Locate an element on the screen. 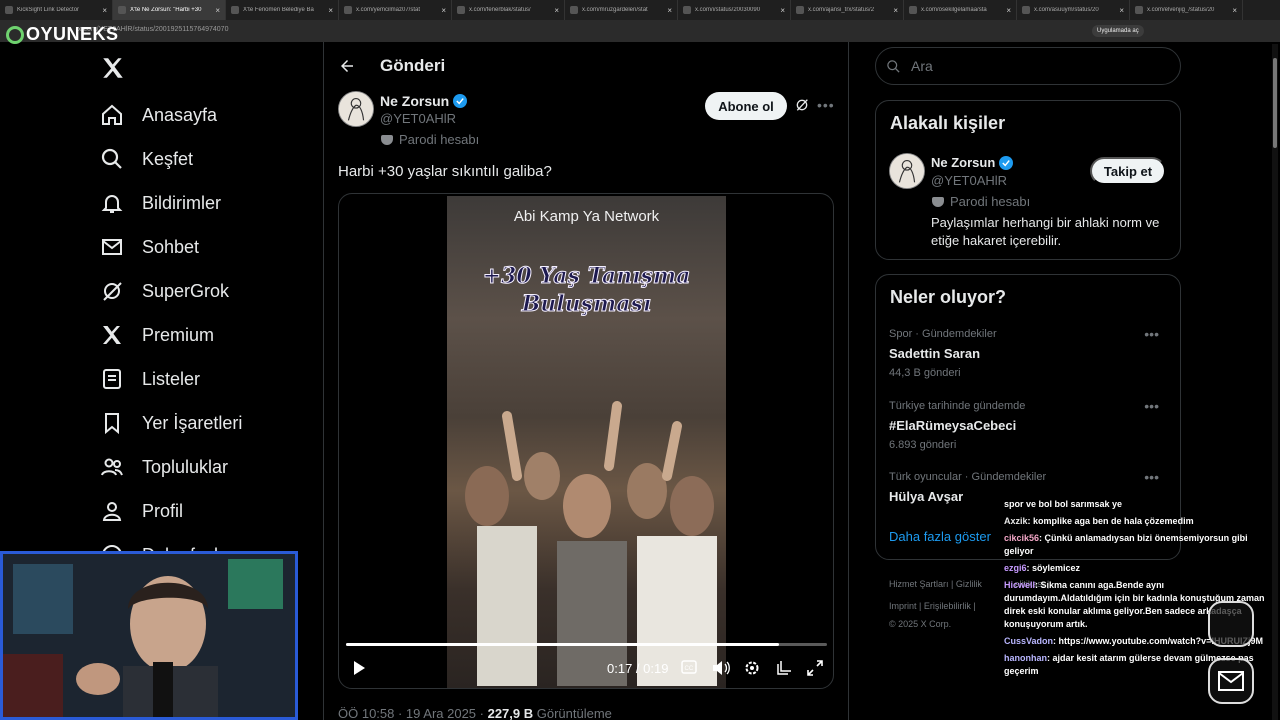 The width and height of the screenshot is (1280, 720). related-avatar is located at coordinates (907, 171).